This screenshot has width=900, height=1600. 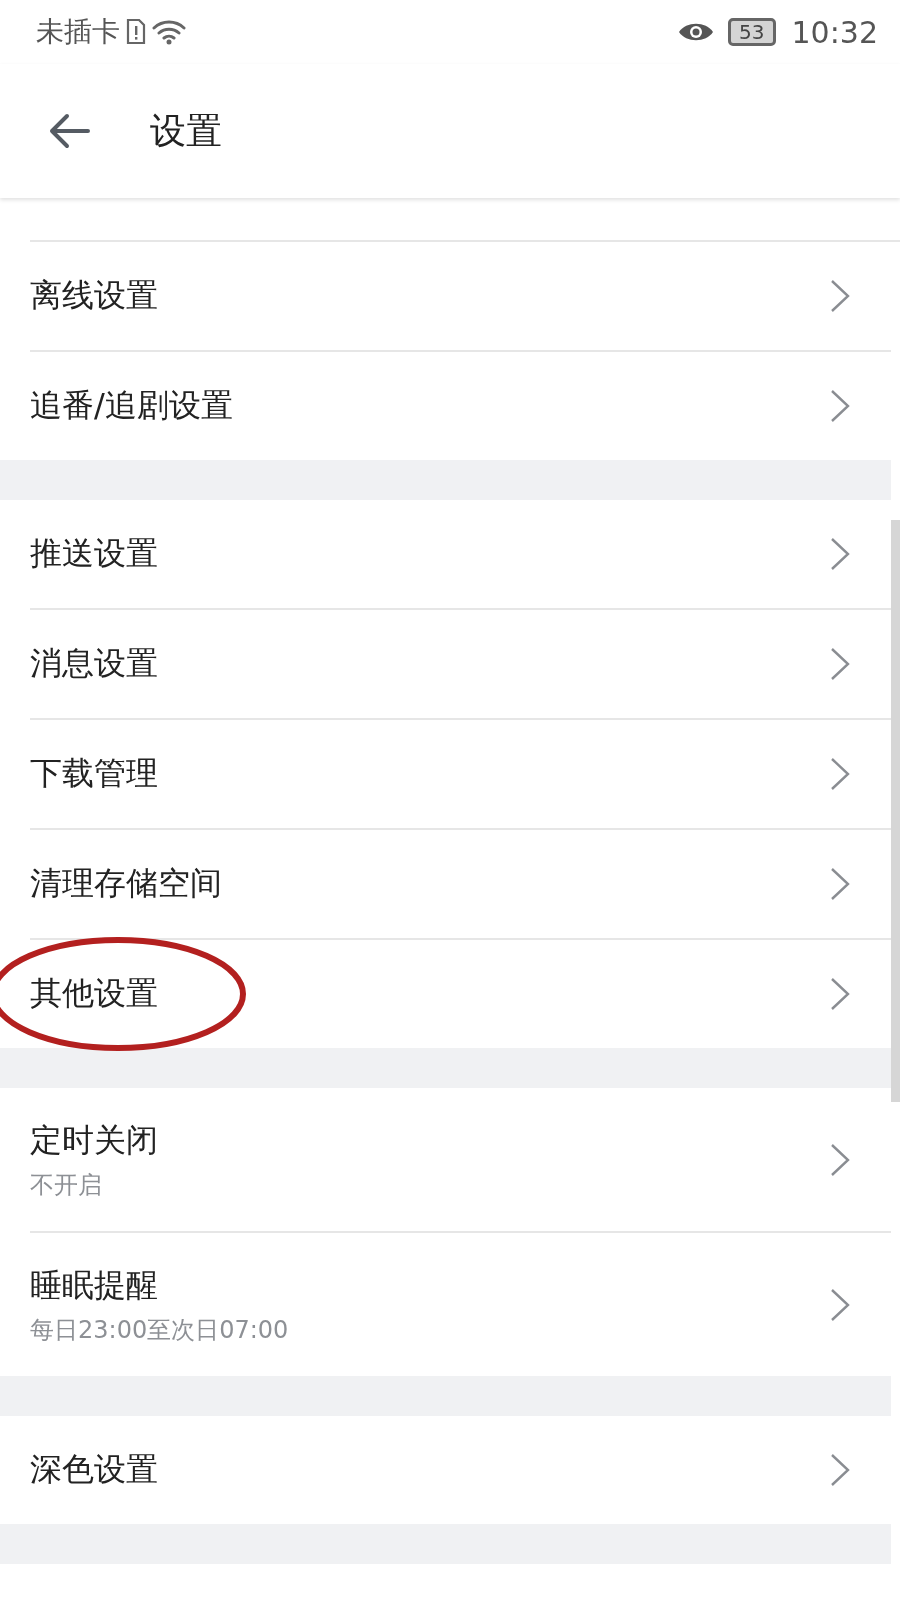 What do you see at coordinates (132, 405) in the screenshot?
I see `setting-label: 追番/追剧设置` at bounding box center [132, 405].